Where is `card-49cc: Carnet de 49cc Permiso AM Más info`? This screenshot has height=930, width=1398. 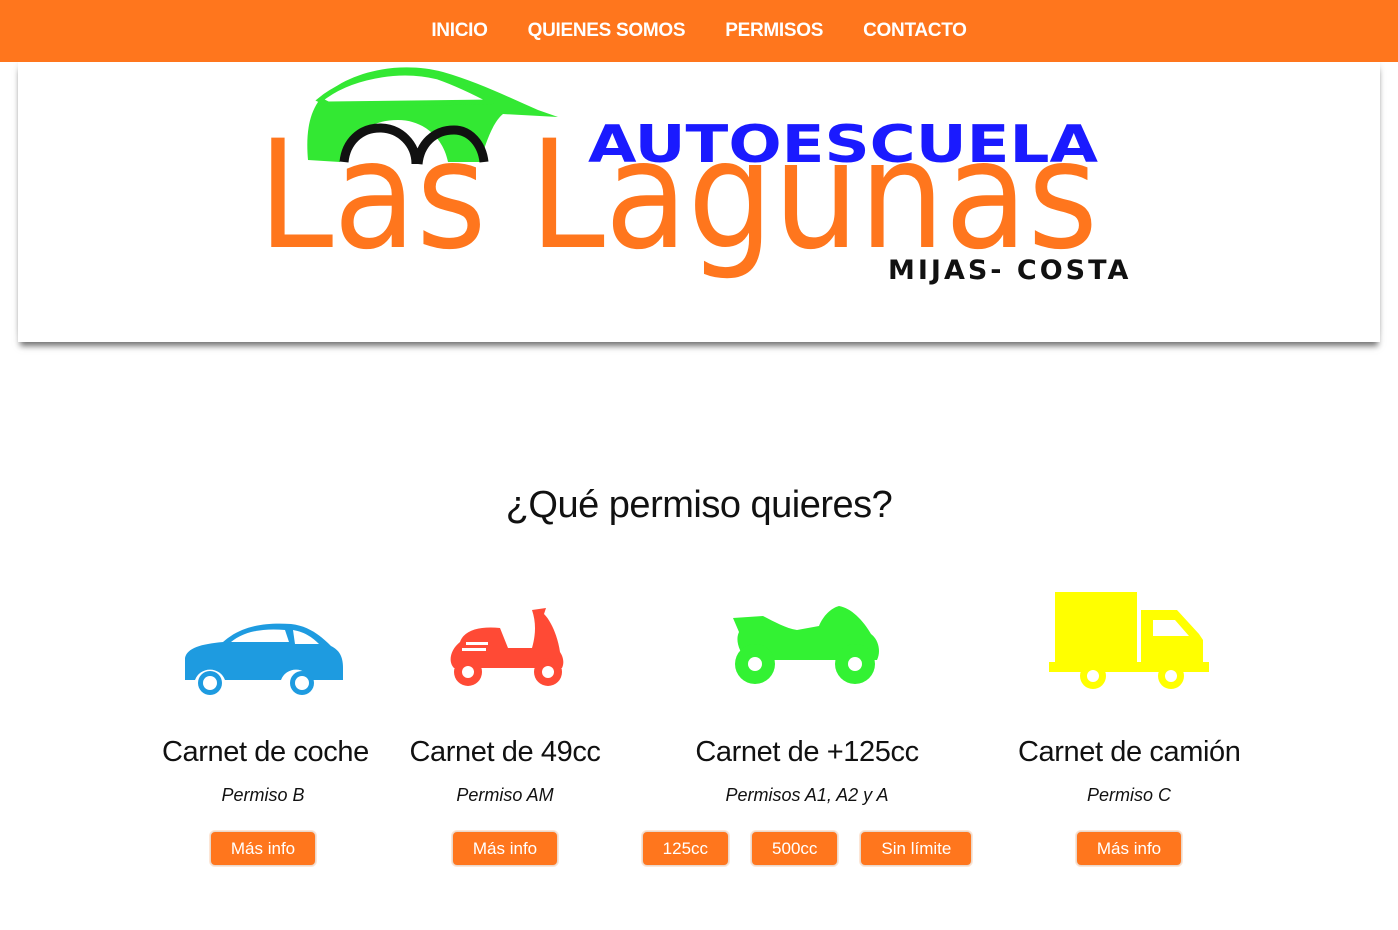
card-49cc: Carnet de 49cc Permiso AM Más info is located at coordinates (505, 723).